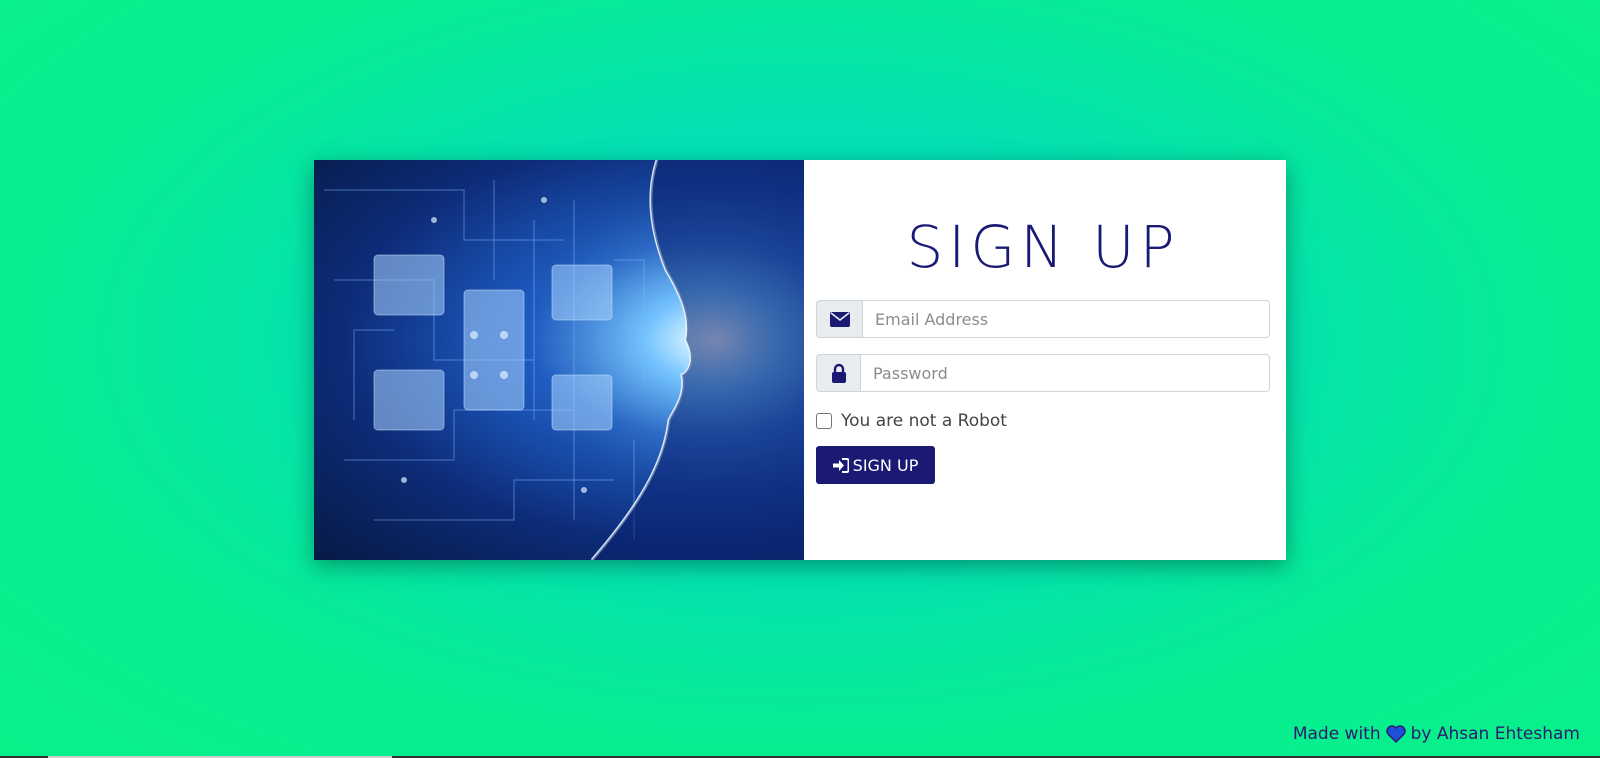 This screenshot has width=1600, height=758. What do you see at coordinates (840, 465) in the screenshot?
I see `sign-in-icon` at bounding box center [840, 465].